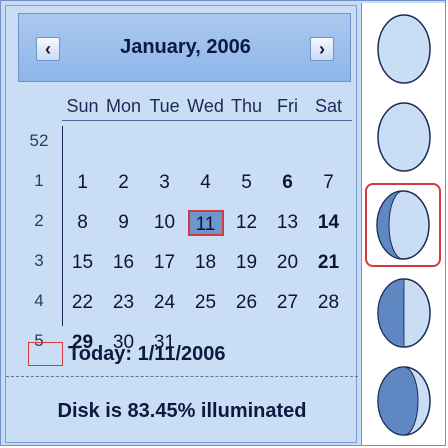 This screenshot has width=448, height=448. What do you see at coordinates (206, 183) in the screenshot?
I see `day-cell: 4` at bounding box center [206, 183].